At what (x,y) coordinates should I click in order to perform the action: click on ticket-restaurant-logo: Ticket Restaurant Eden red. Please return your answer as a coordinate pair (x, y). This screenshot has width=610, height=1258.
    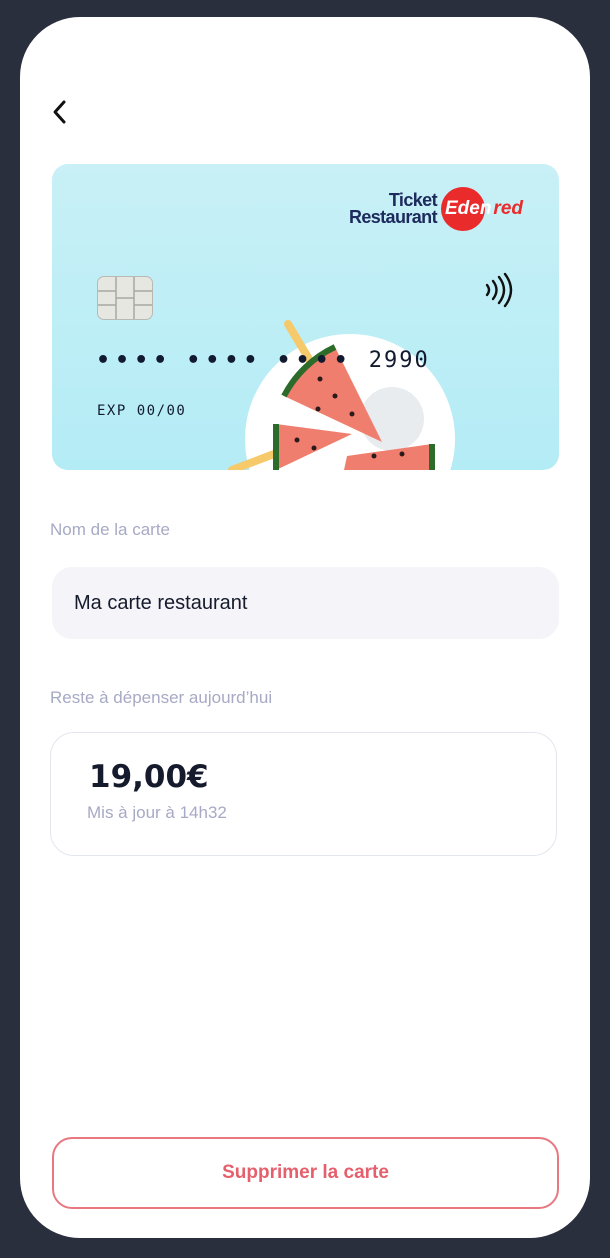
    Looking at the image, I should click on (436, 209).